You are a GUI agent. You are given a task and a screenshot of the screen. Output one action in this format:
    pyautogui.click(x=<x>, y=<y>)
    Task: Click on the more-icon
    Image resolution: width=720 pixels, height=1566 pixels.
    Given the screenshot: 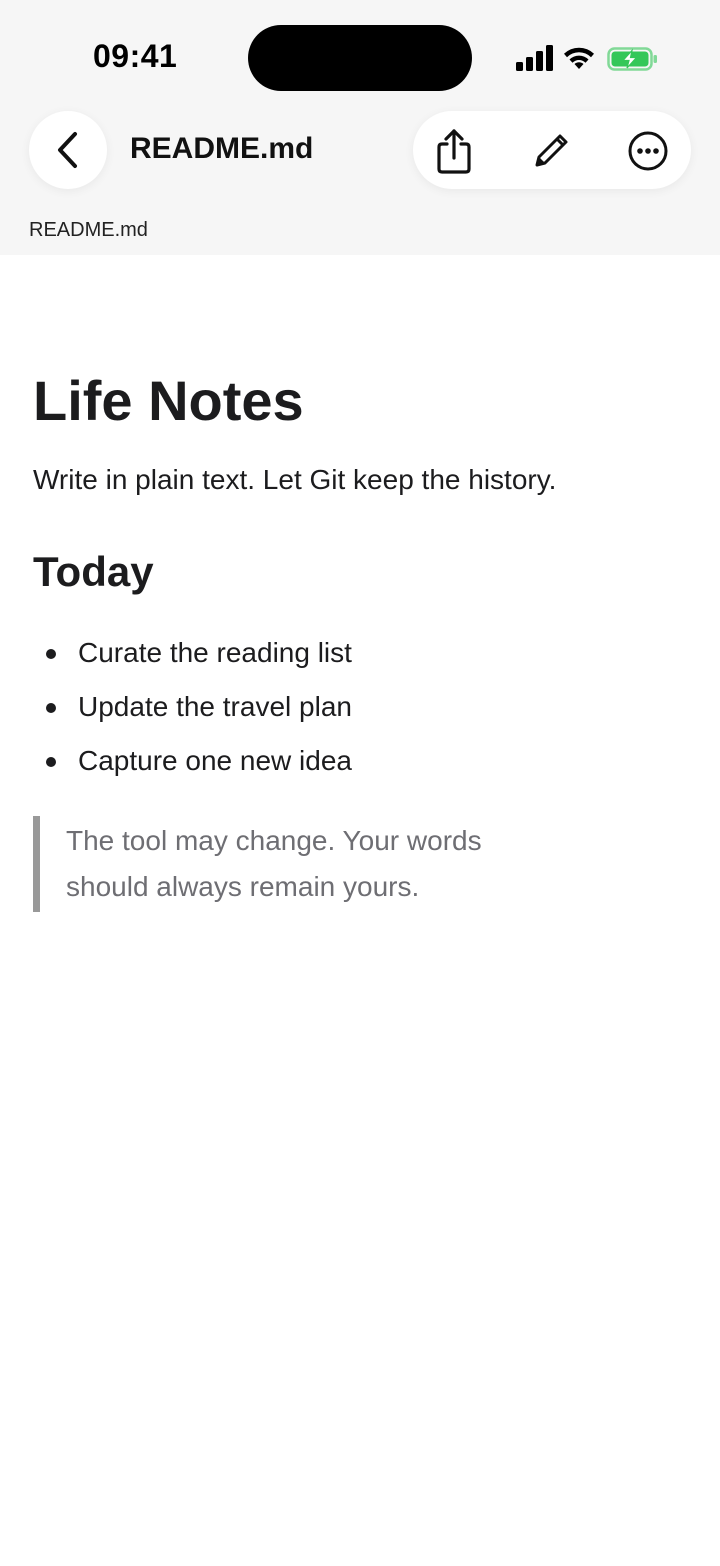 What is the action you would take?
    pyautogui.click(x=648, y=151)
    